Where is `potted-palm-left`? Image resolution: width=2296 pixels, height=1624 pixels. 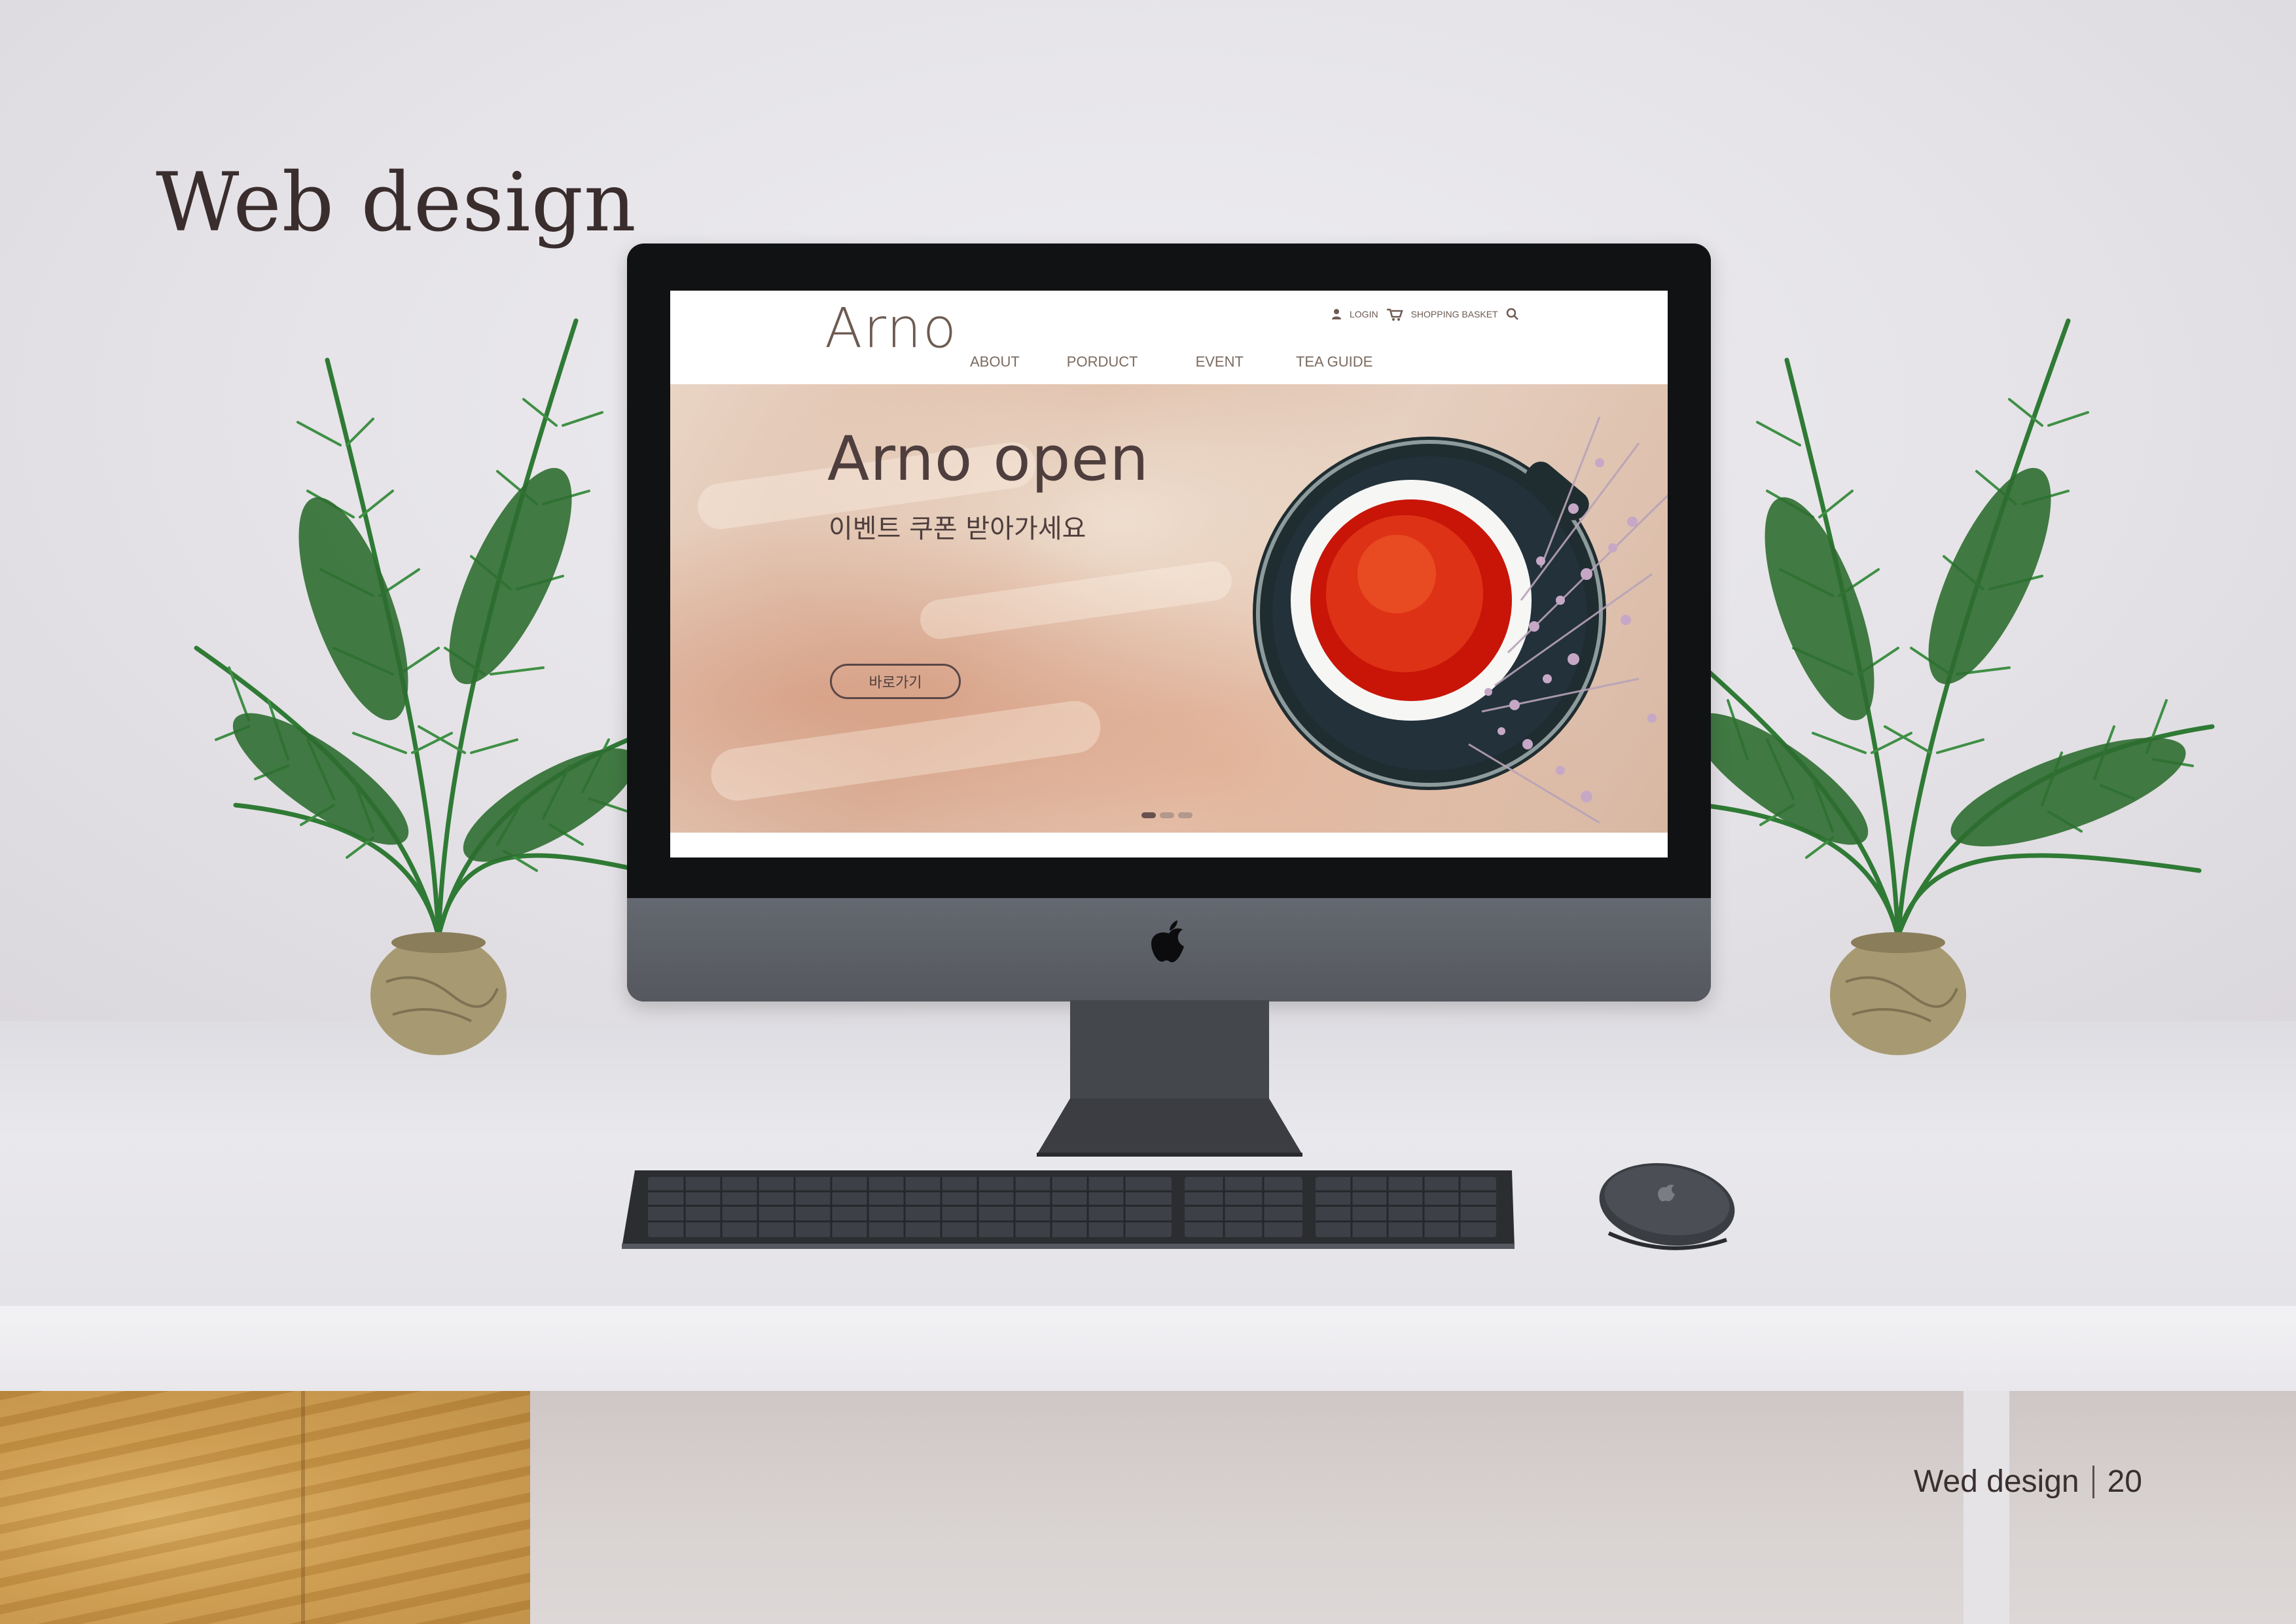 potted-palm-left is located at coordinates (419, 686).